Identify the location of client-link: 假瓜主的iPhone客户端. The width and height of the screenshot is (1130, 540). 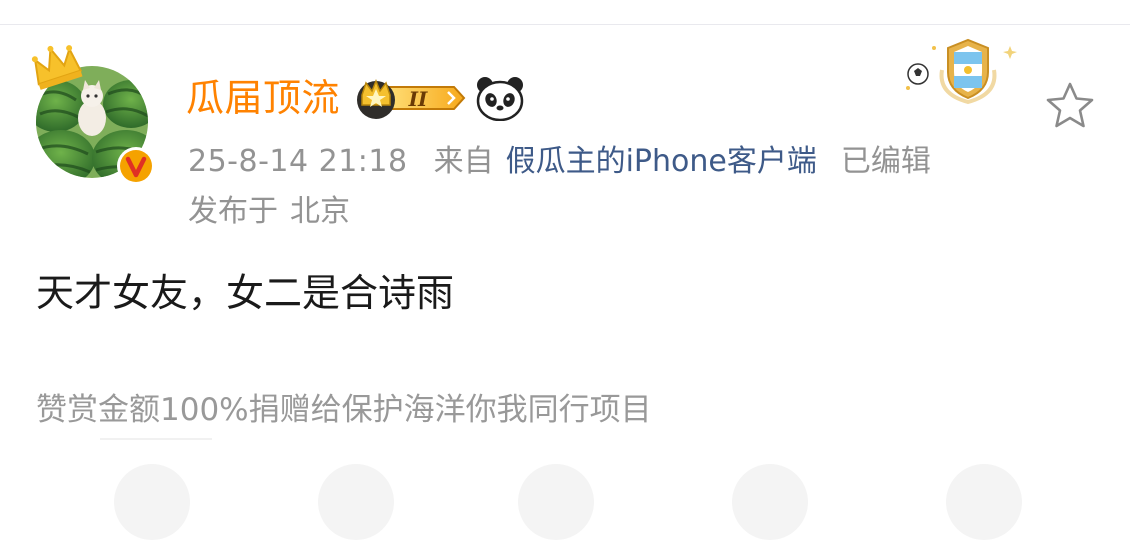
(661, 158).